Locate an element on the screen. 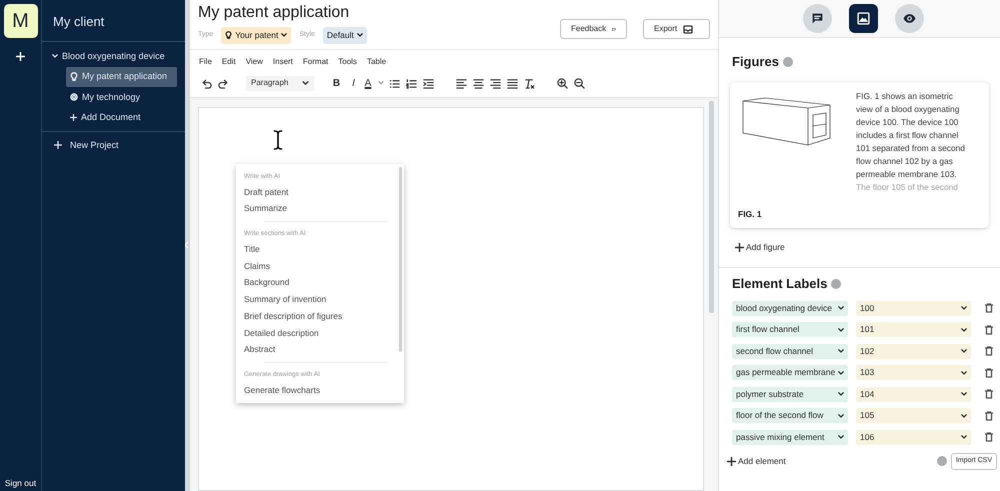 This screenshot has width=1000, height=491. reference-number-dropdown: 101 is located at coordinates (913, 330).